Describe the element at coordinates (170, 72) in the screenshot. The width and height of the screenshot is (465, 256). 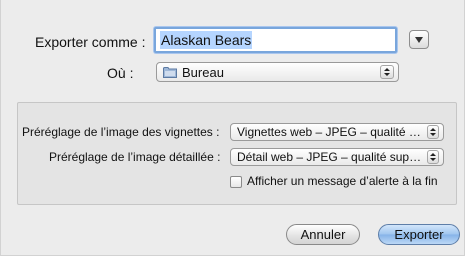
I see `folder-icon` at that location.